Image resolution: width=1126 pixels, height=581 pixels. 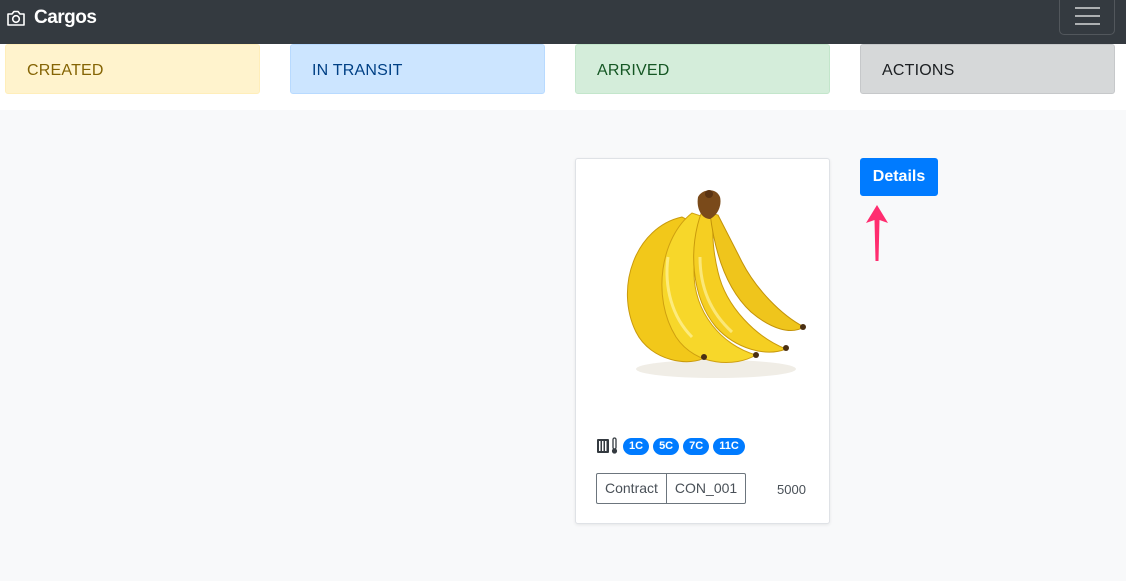 What do you see at coordinates (417, 69) in the screenshot?
I see `status-in-transit: IN TRANSIT` at bounding box center [417, 69].